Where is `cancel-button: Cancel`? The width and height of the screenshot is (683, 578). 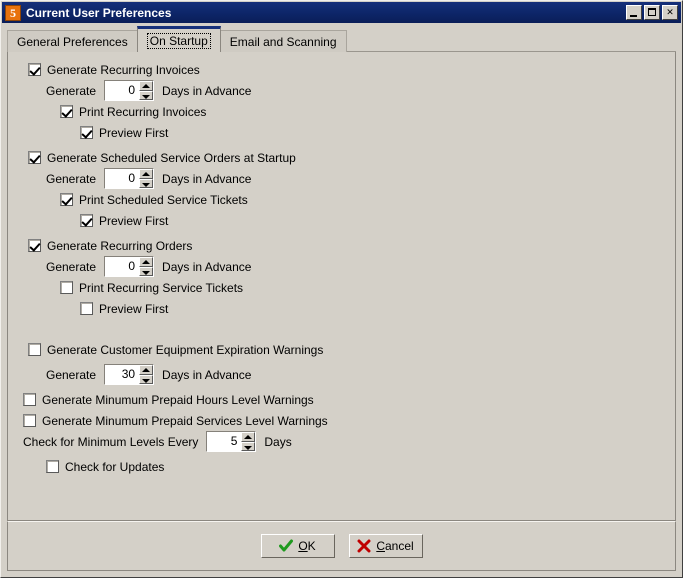
cancel-button: Cancel is located at coordinates (385, 546).